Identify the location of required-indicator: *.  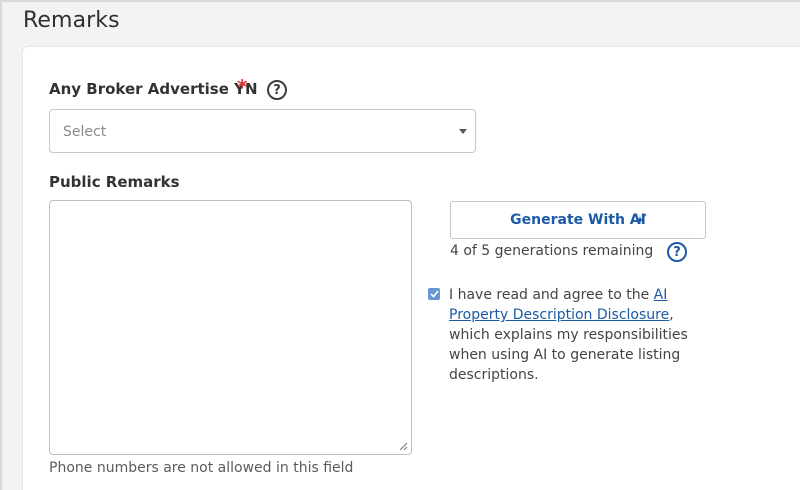
(242, 87).